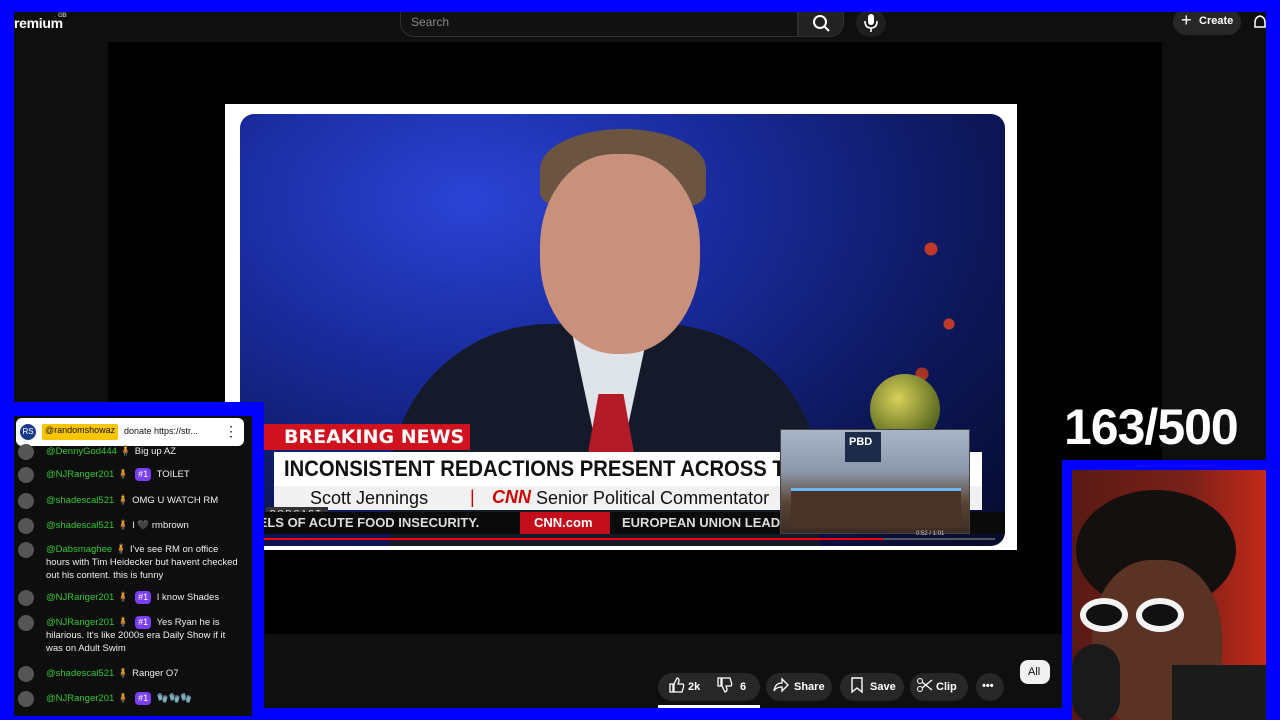  I want to click on all-chip-label: All, so click(1034, 672).